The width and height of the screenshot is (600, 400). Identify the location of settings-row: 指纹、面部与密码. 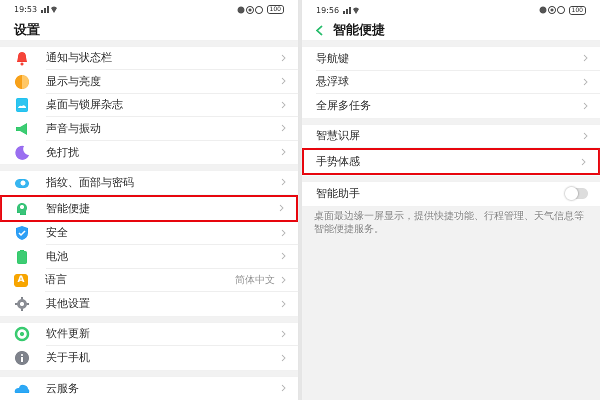
(149, 182).